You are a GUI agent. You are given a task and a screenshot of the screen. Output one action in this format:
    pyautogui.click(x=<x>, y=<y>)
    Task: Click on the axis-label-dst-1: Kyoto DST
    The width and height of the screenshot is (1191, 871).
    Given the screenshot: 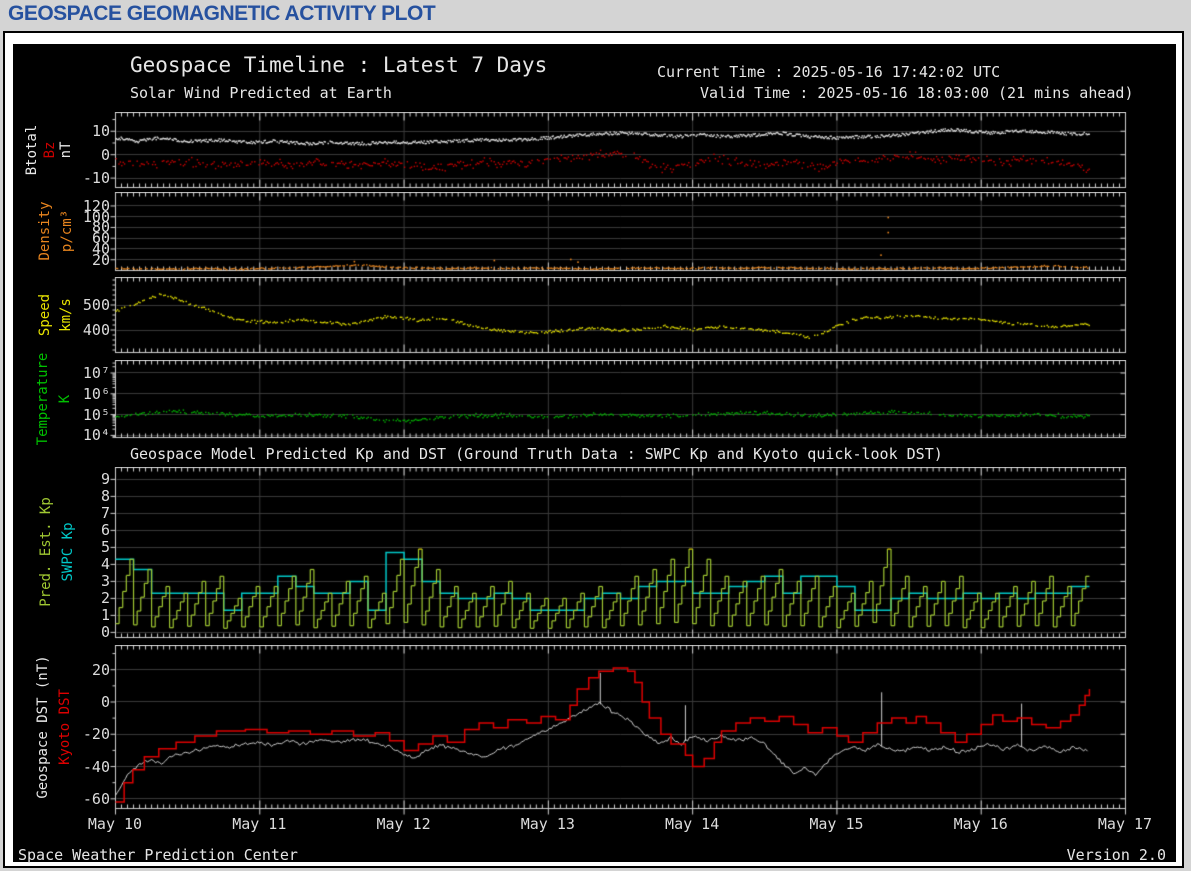 What is the action you would take?
    pyautogui.click(x=65, y=726)
    